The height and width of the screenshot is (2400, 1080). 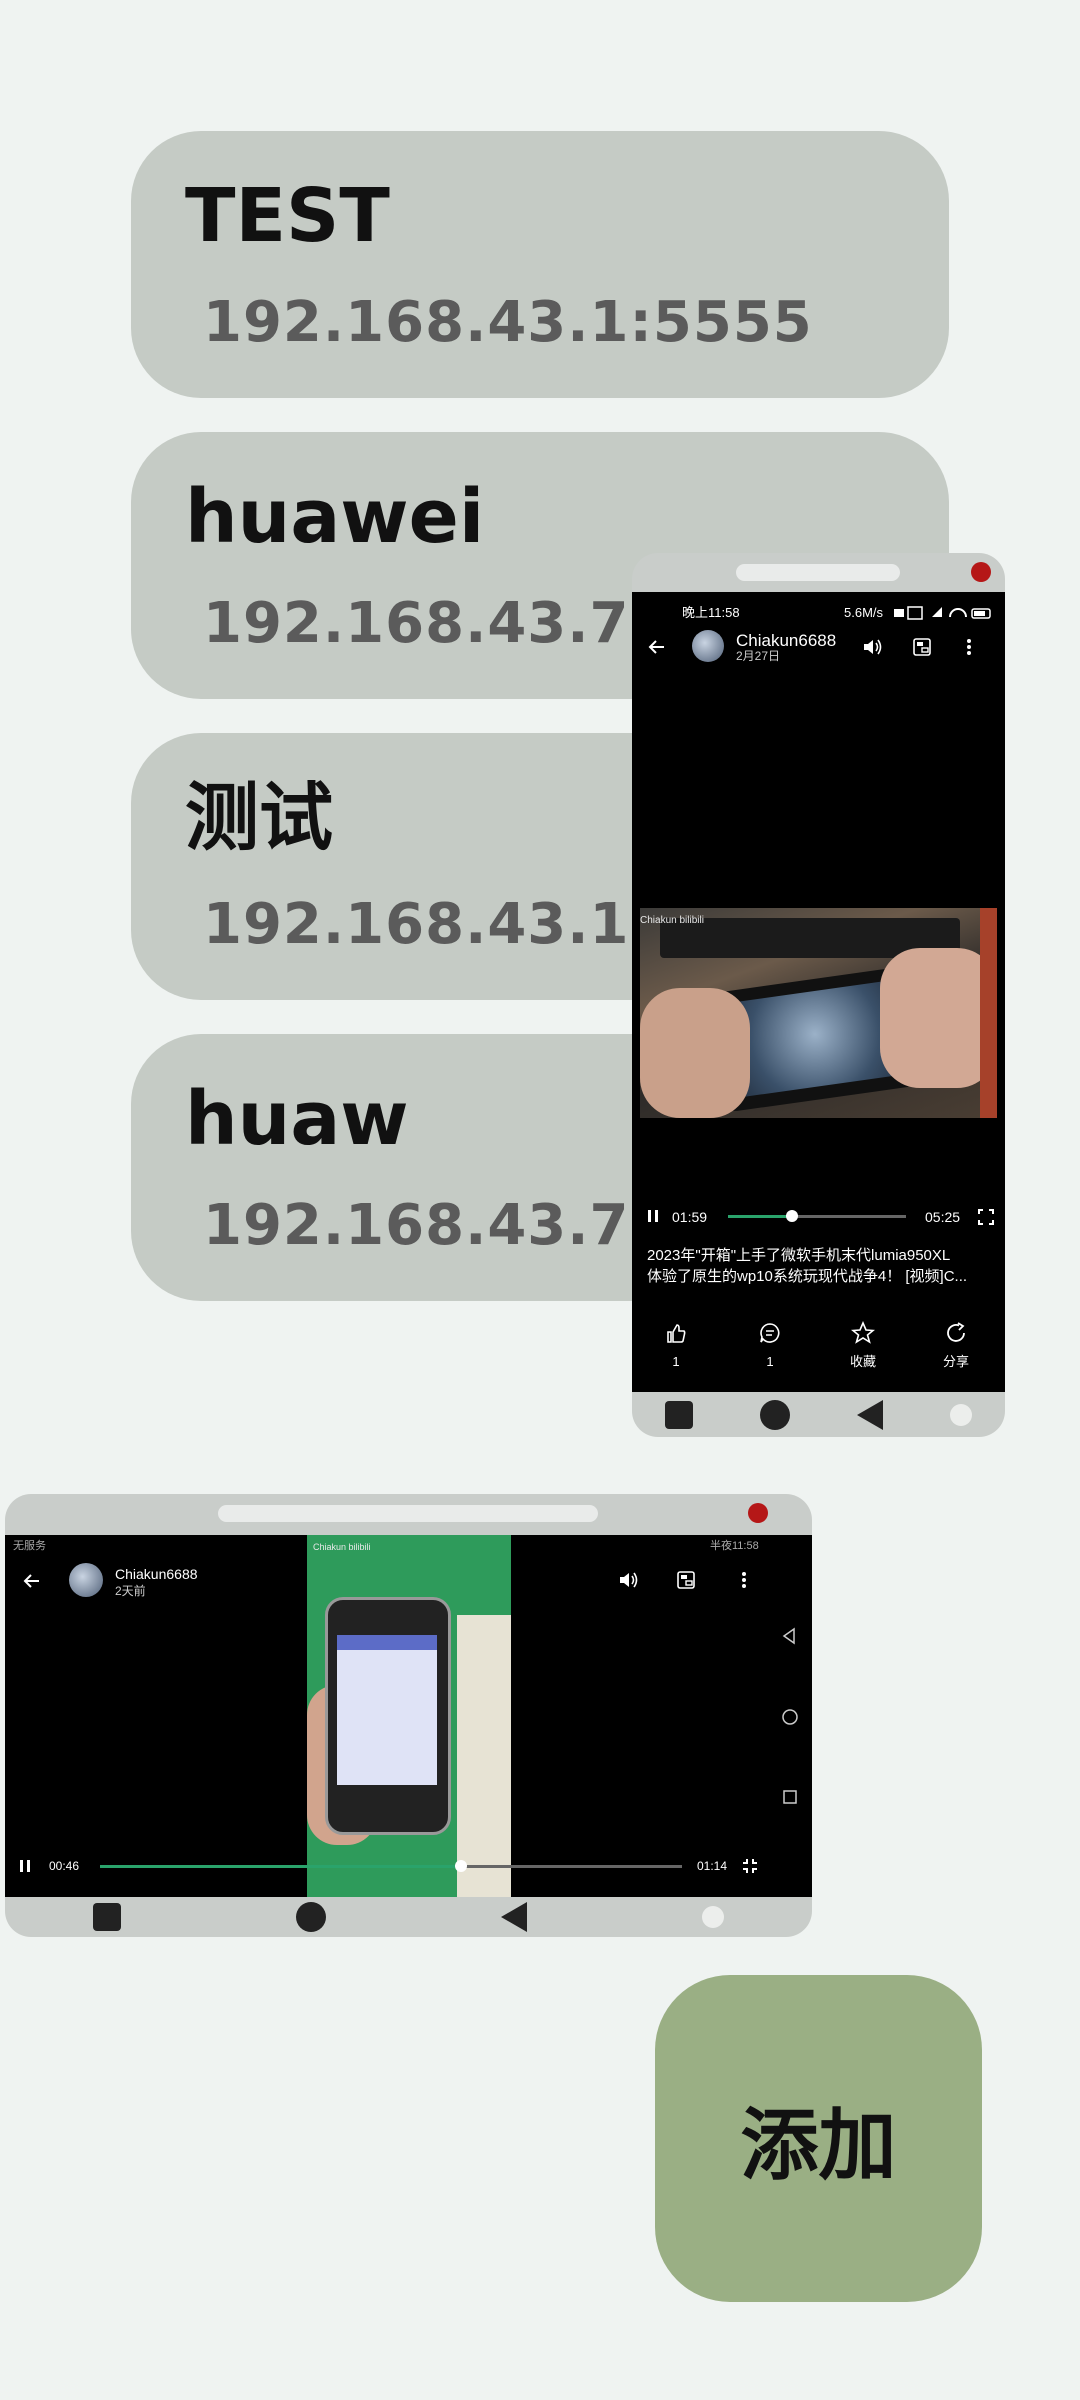 I want to click on like-count: 1, so click(x=676, y=1361).